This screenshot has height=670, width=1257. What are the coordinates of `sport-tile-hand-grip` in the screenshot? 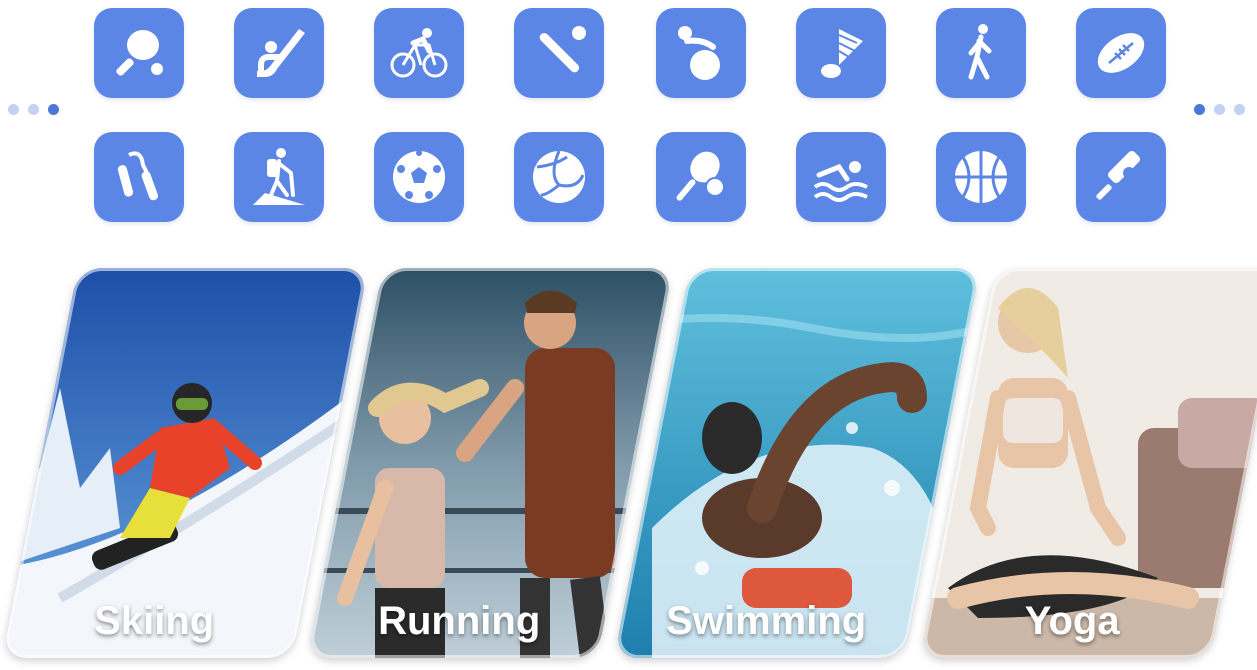 It's located at (139, 177).